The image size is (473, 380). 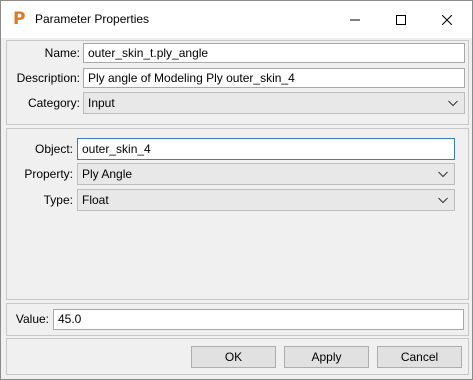 I want to click on ok-button: OK, so click(x=233, y=357).